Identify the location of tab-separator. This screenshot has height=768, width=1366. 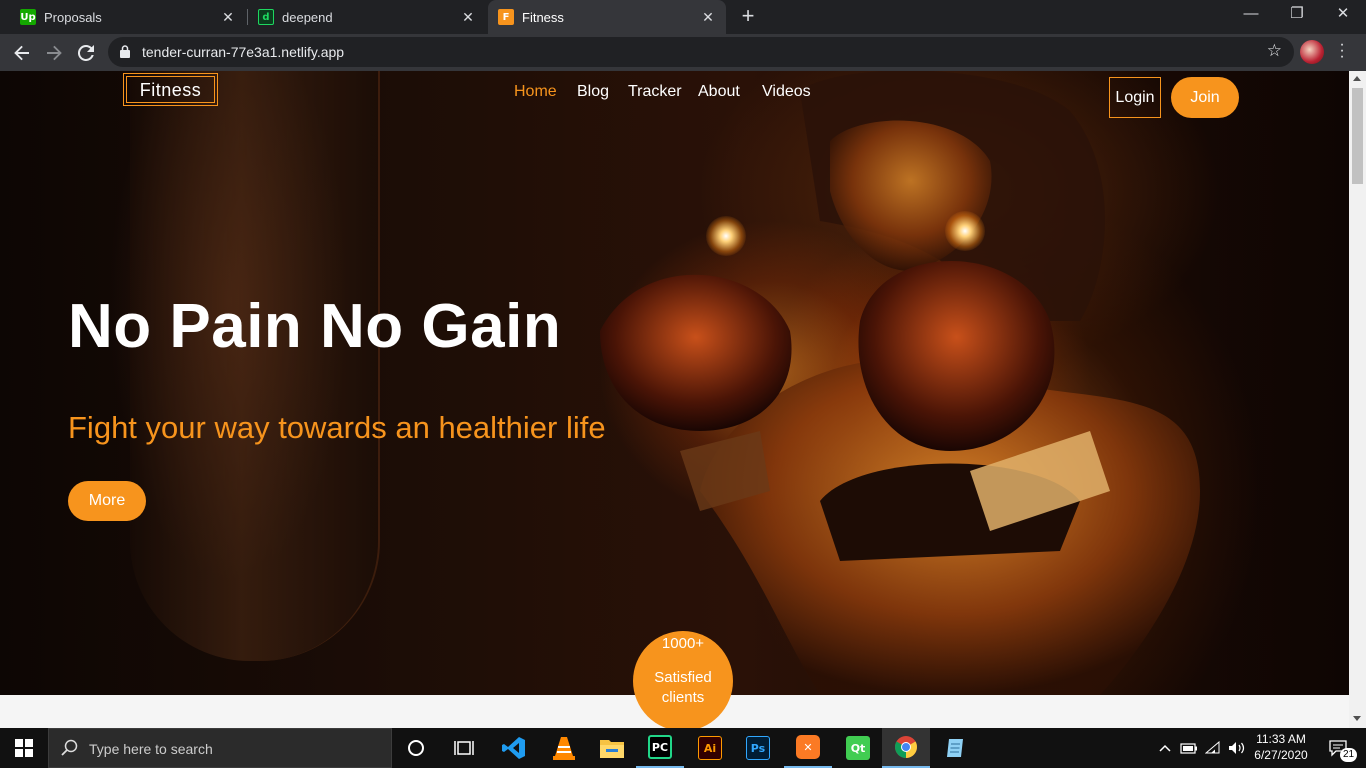
(247, 17).